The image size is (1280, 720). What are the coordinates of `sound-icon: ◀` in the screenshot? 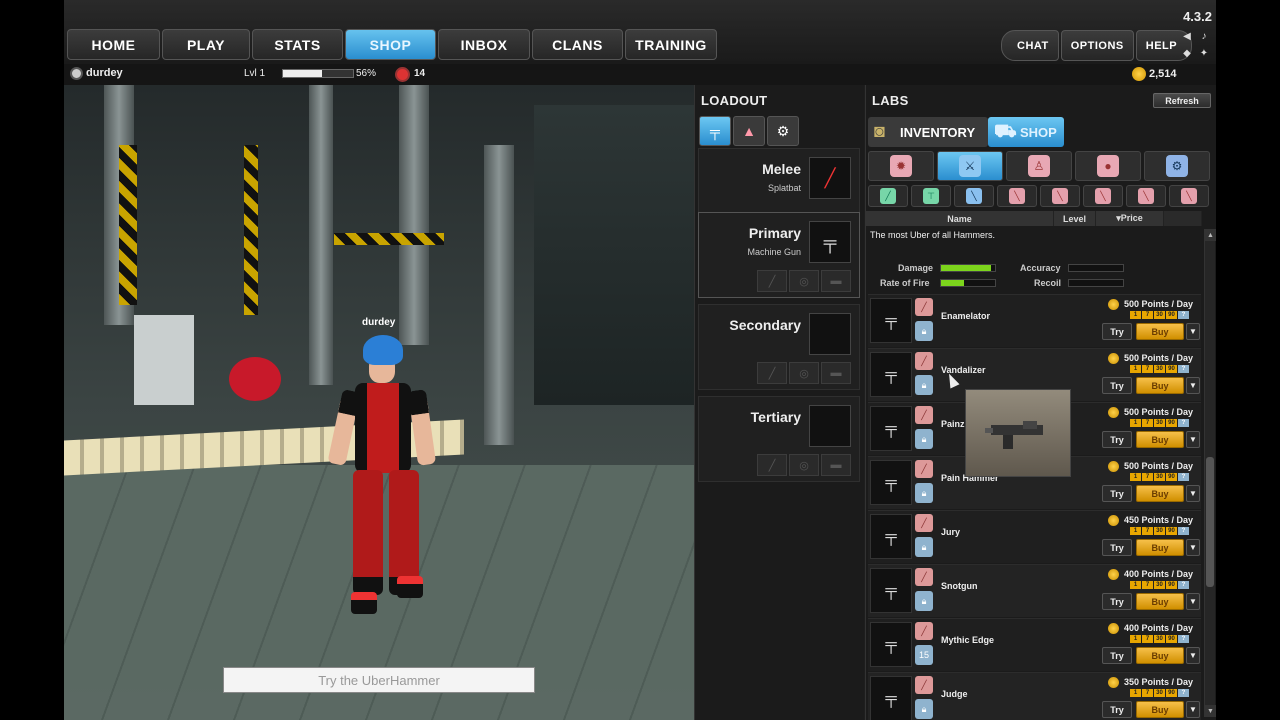 It's located at (1187, 36).